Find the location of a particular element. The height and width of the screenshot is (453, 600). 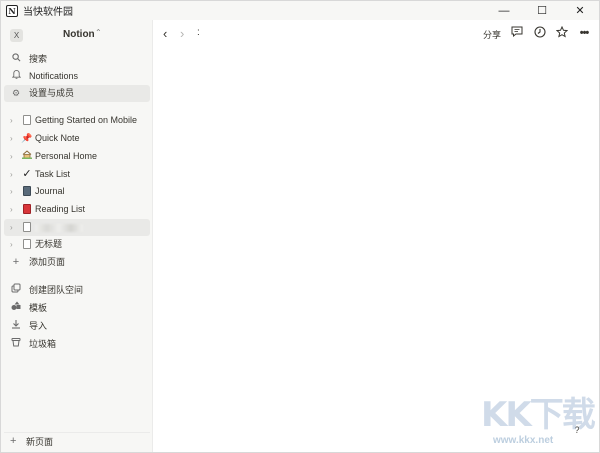

sidebar-item-create-teamspace: 创建团队空间 is located at coordinates (77, 290).